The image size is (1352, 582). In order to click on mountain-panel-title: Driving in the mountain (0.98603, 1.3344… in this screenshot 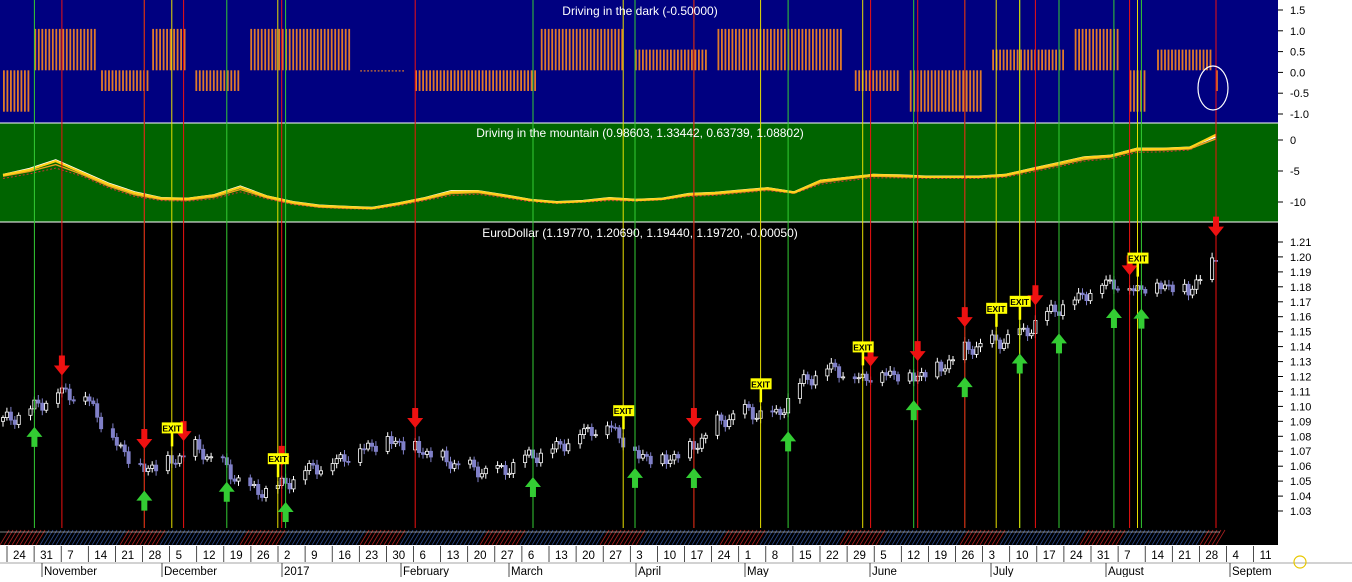, I will do `click(640, 133)`.